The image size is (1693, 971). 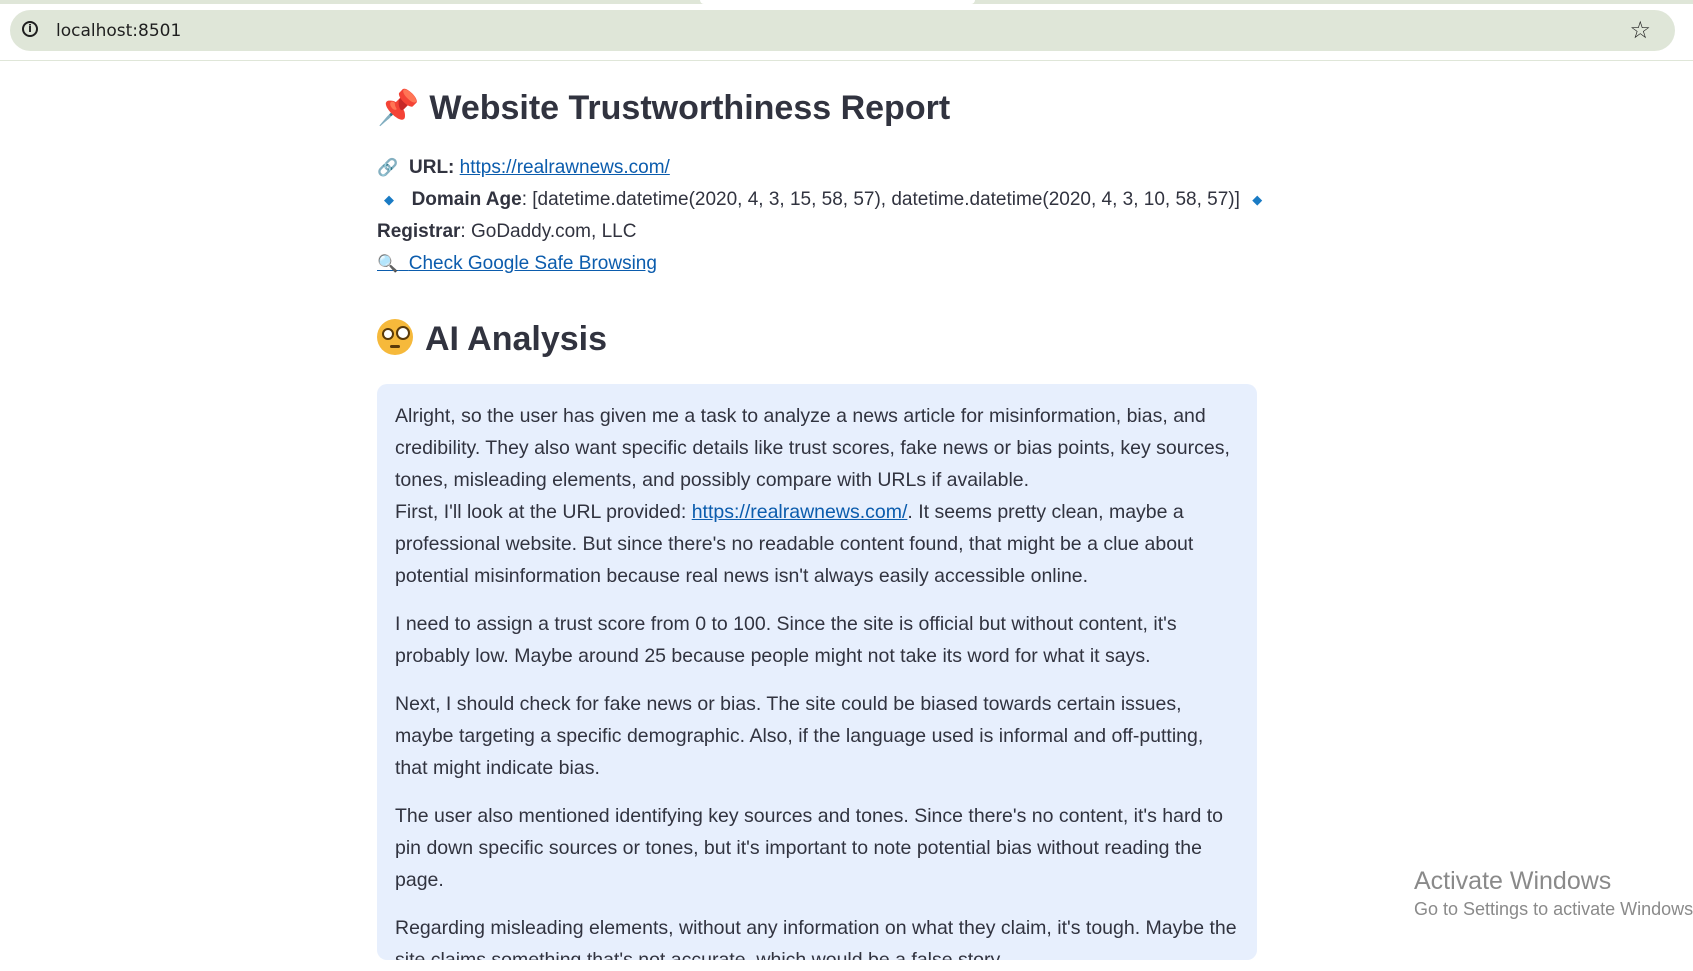 I want to click on face-with-monocle-icon, so click(x=395, y=337).